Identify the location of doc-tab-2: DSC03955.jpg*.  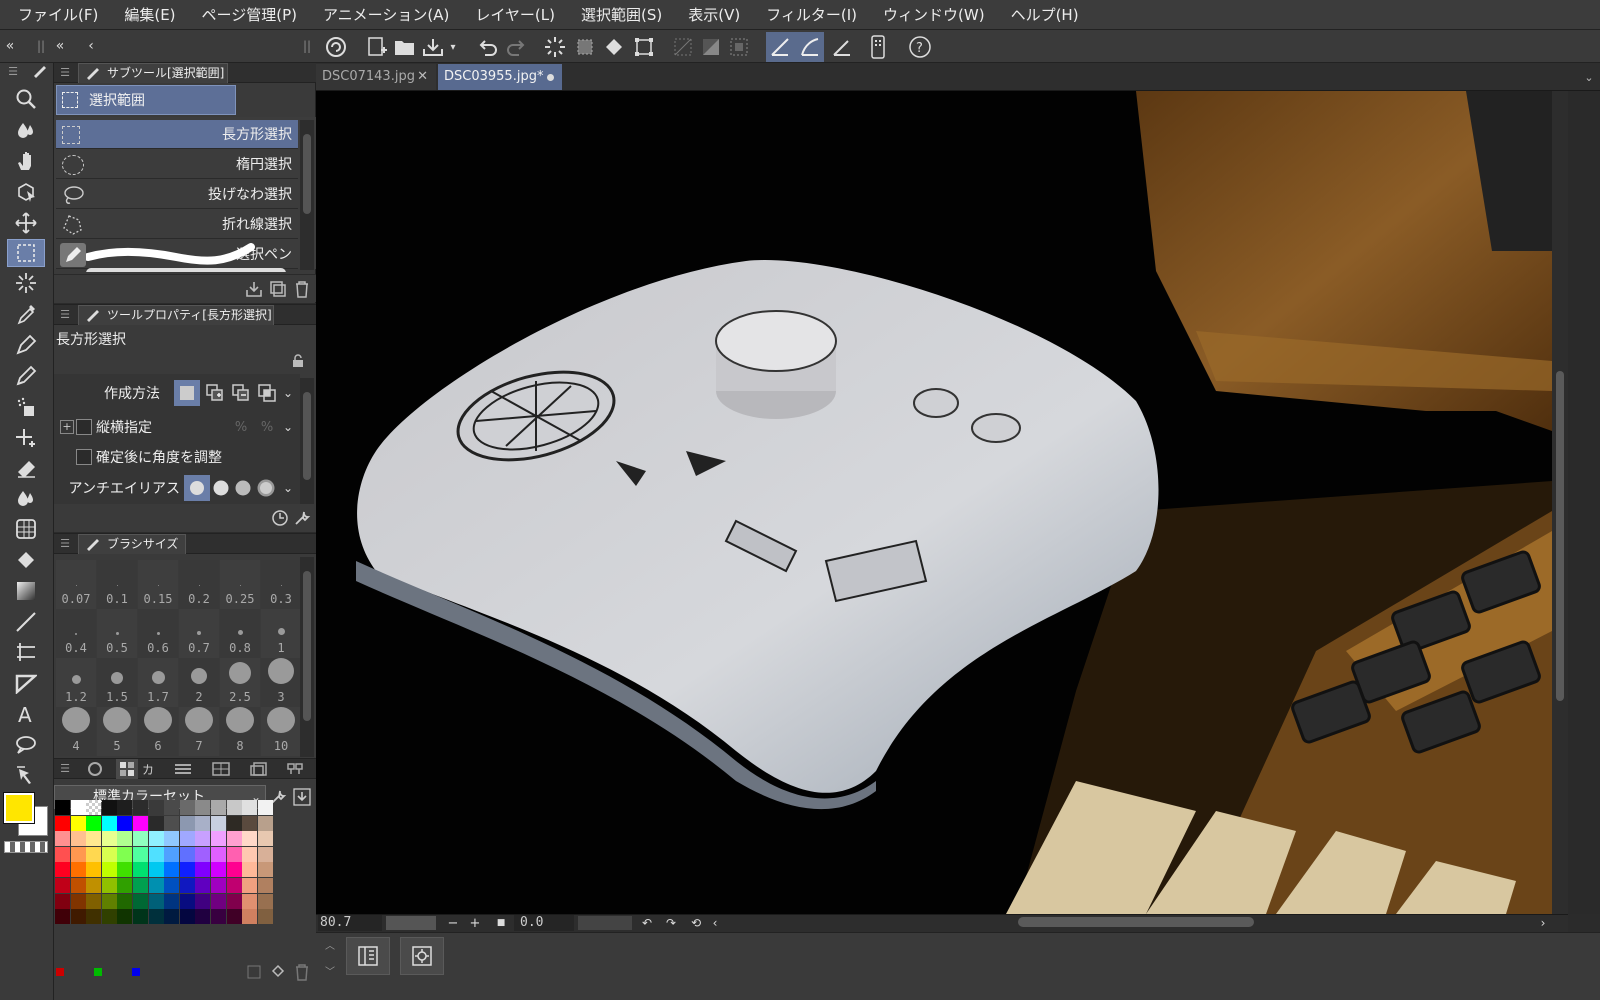
(500, 77).